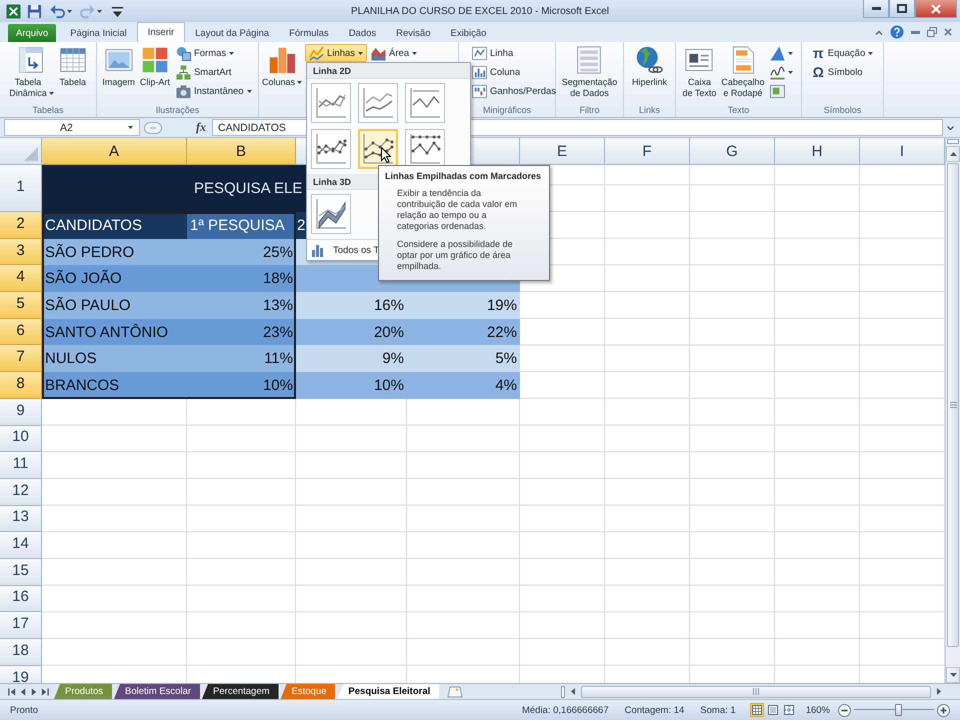  What do you see at coordinates (902, 9) in the screenshot?
I see `maximize-button` at bounding box center [902, 9].